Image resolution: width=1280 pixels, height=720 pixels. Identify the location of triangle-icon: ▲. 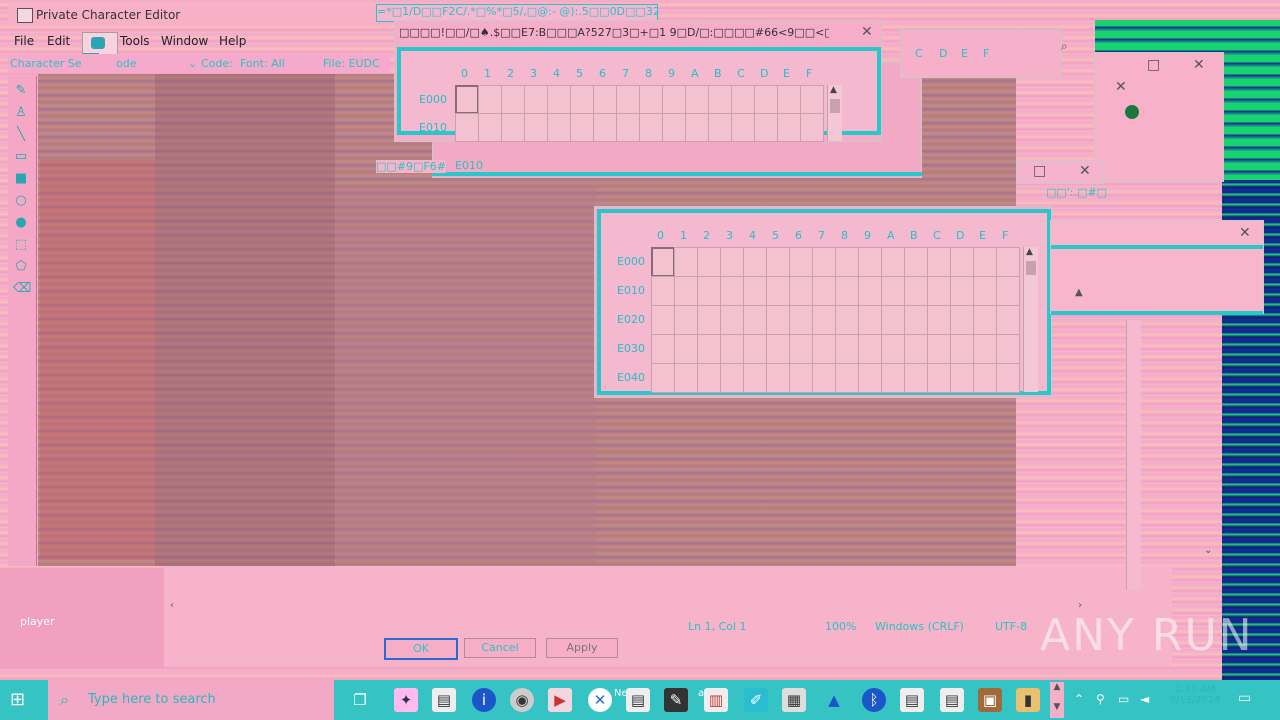
(834, 700).